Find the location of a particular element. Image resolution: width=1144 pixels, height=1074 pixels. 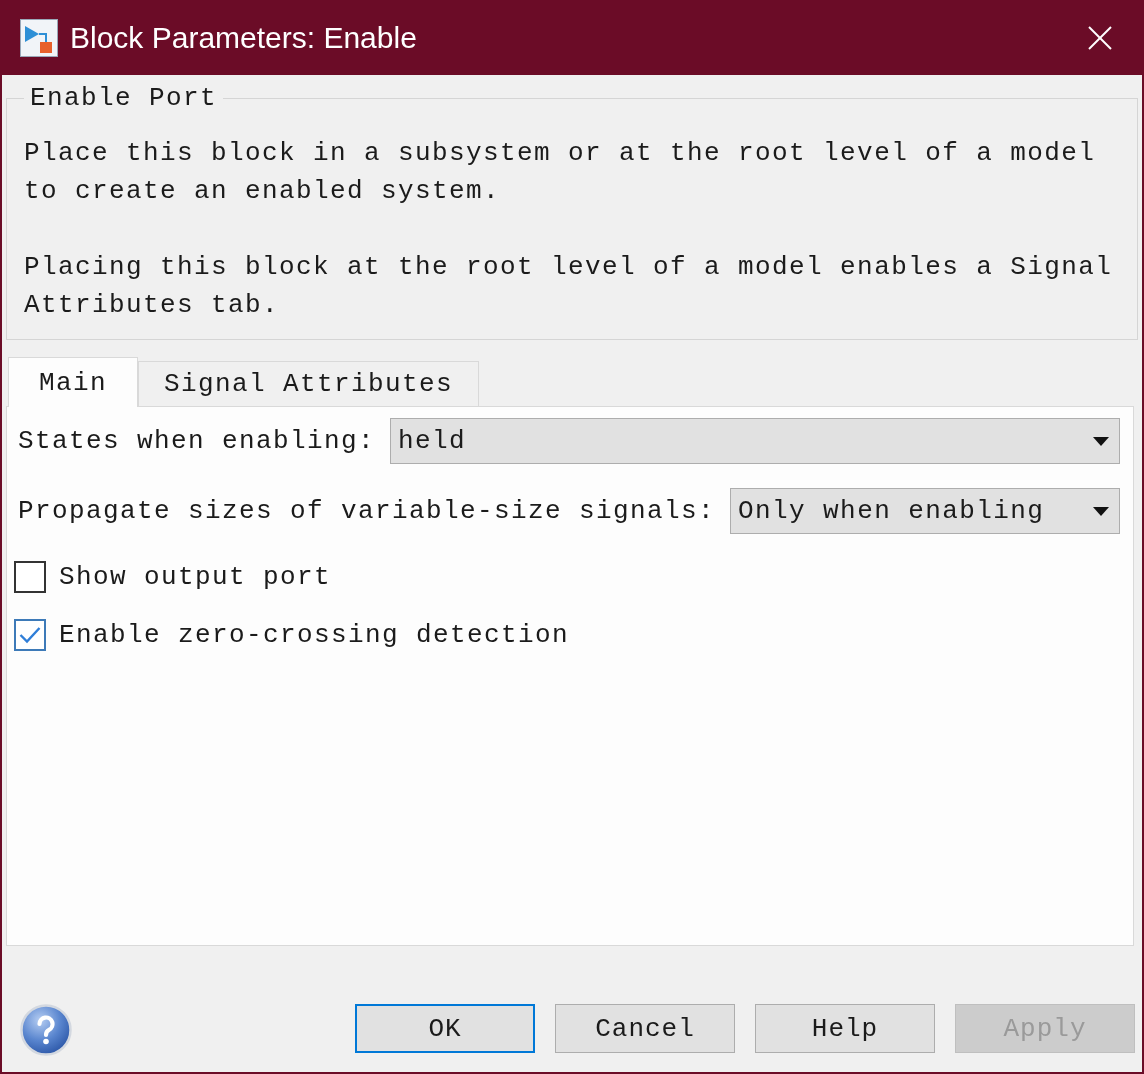

checkbox-label: Show output port is located at coordinates (195, 577).